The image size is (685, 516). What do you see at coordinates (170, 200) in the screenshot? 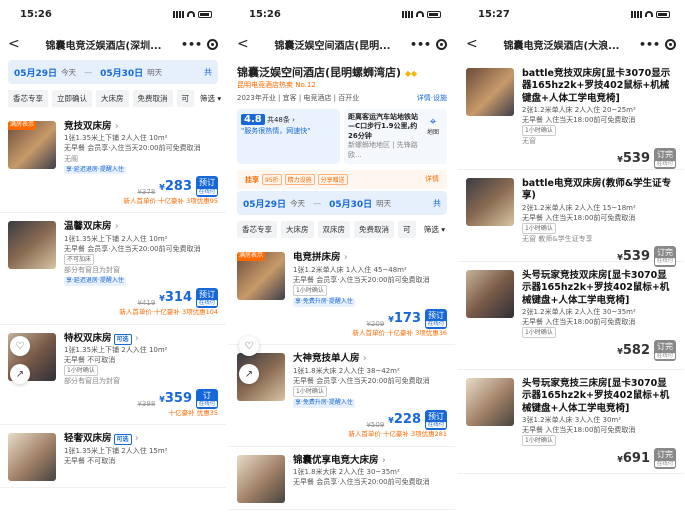
I see `promo-text: 新人首单价·十亿豪补 3项优惠95` at bounding box center [170, 200].